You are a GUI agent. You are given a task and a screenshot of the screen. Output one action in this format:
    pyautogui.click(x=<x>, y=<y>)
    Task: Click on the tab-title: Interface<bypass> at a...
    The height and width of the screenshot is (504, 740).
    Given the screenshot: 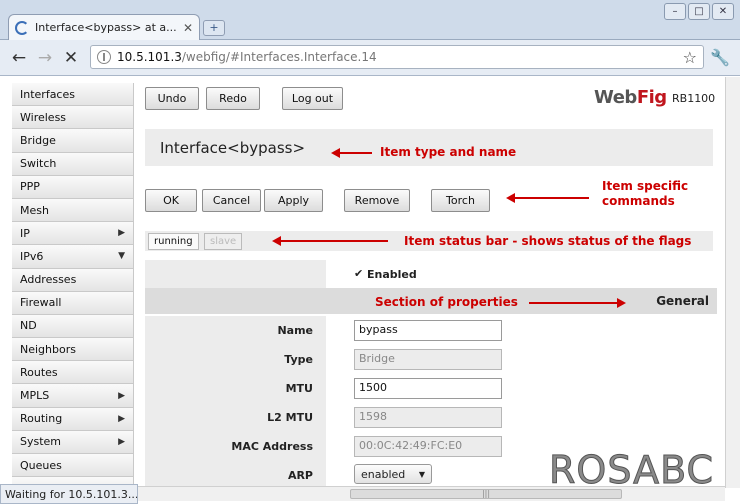 What is the action you would take?
    pyautogui.click(x=106, y=27)
    